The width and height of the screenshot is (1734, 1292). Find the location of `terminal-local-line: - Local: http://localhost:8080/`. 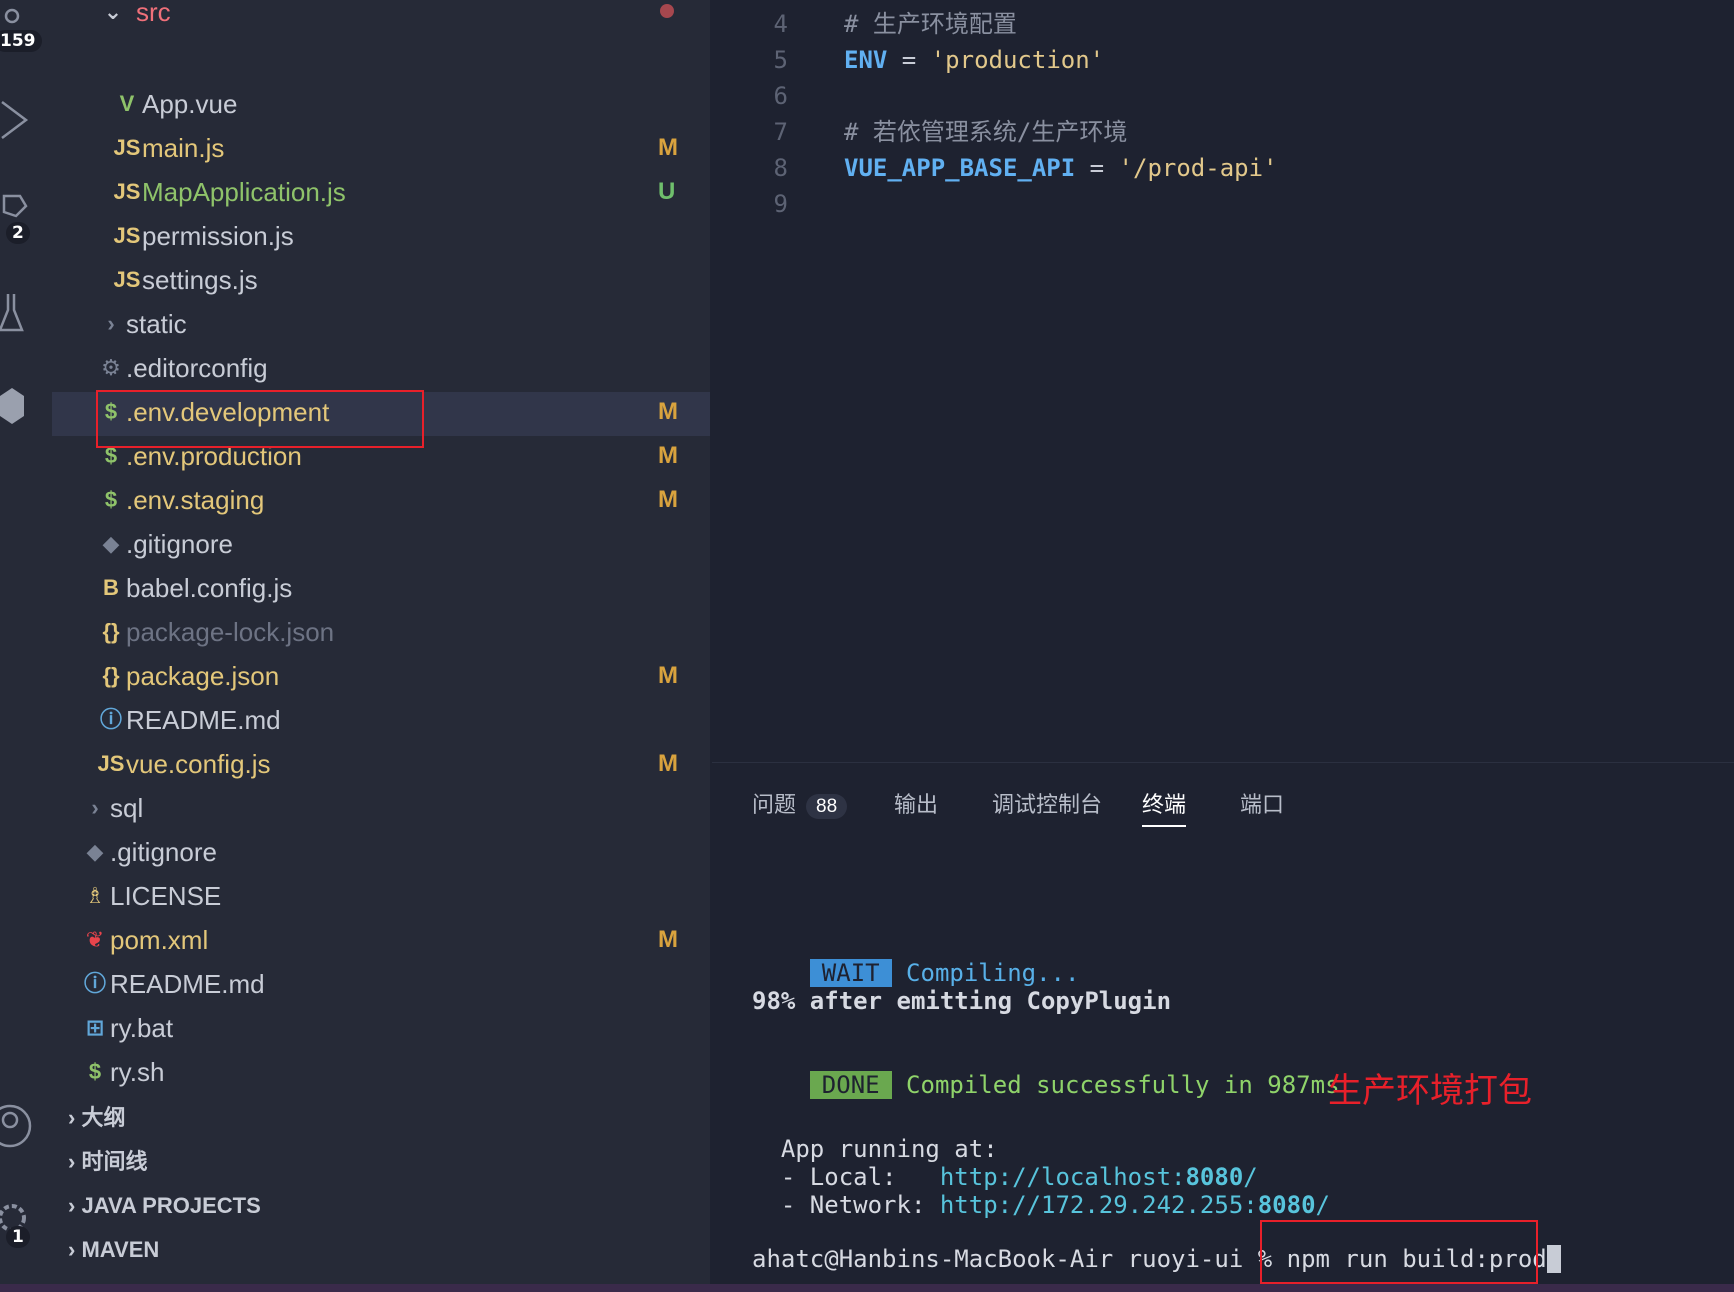

terminal-local-line: - Local: http://localhost:8080/ is located at coordinates (1005, 1177).